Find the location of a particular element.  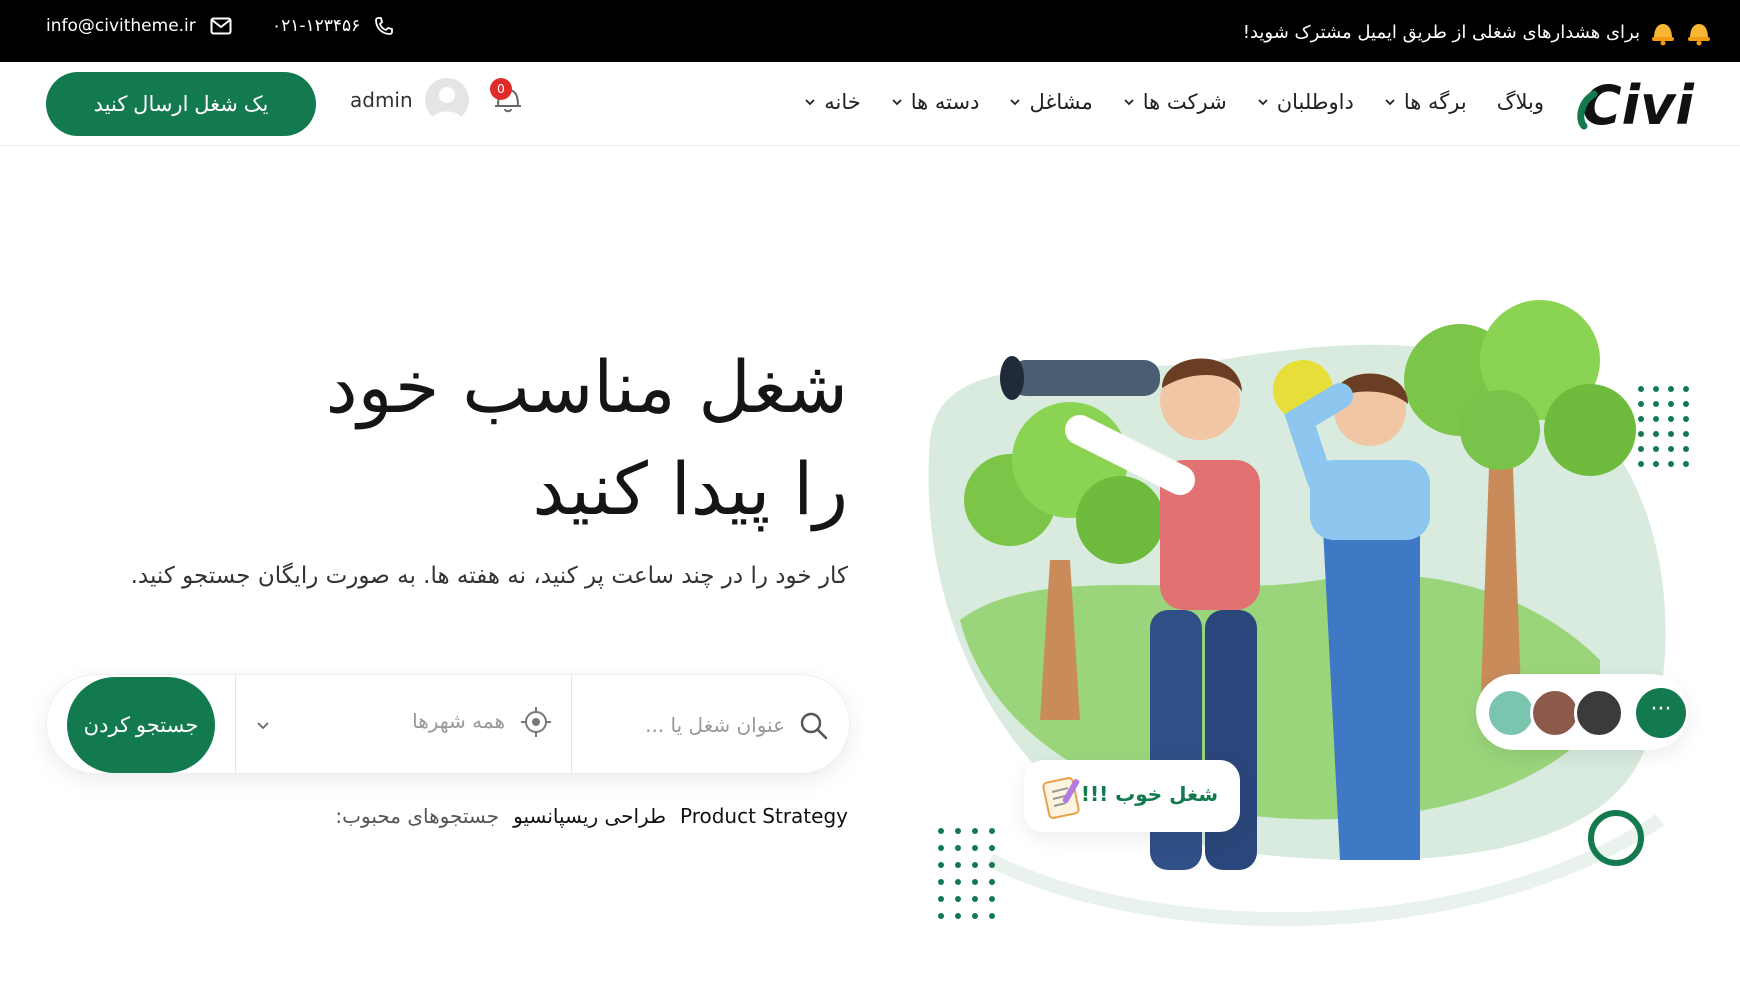

keyword-input is located at coordinates (685, 725).